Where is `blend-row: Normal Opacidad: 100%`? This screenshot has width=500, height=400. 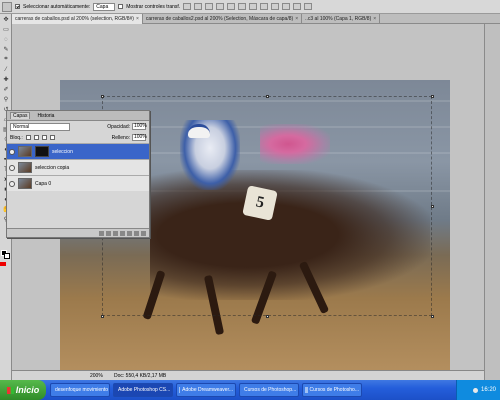
blend-row: Normal Opacidad: 100% is located at coordinates (78, 126).